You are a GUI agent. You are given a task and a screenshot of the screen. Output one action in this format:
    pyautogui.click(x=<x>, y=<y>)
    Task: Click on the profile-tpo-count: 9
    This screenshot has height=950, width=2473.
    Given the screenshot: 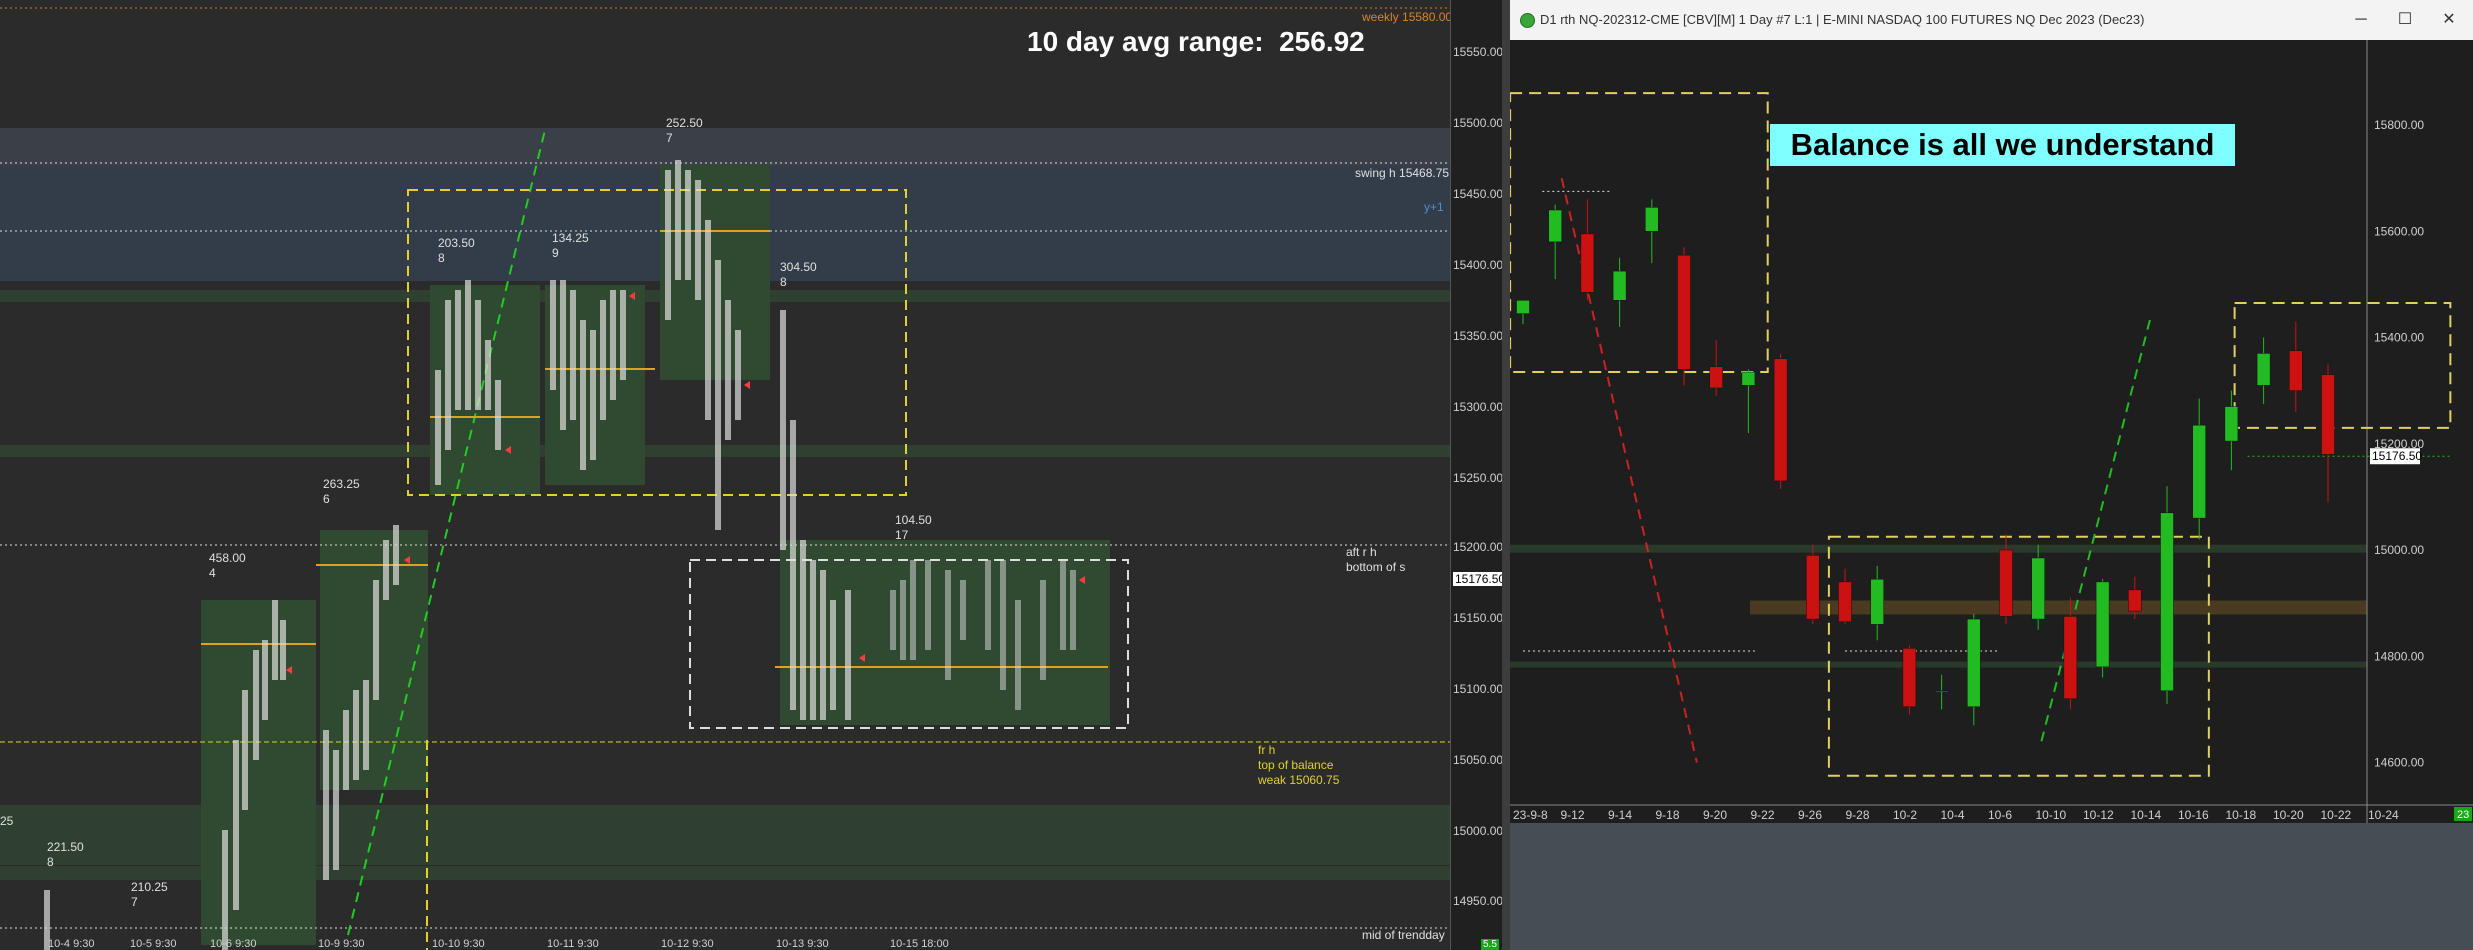 What is the action you would take?
    pyautogui.click(x=555, y=253)
    